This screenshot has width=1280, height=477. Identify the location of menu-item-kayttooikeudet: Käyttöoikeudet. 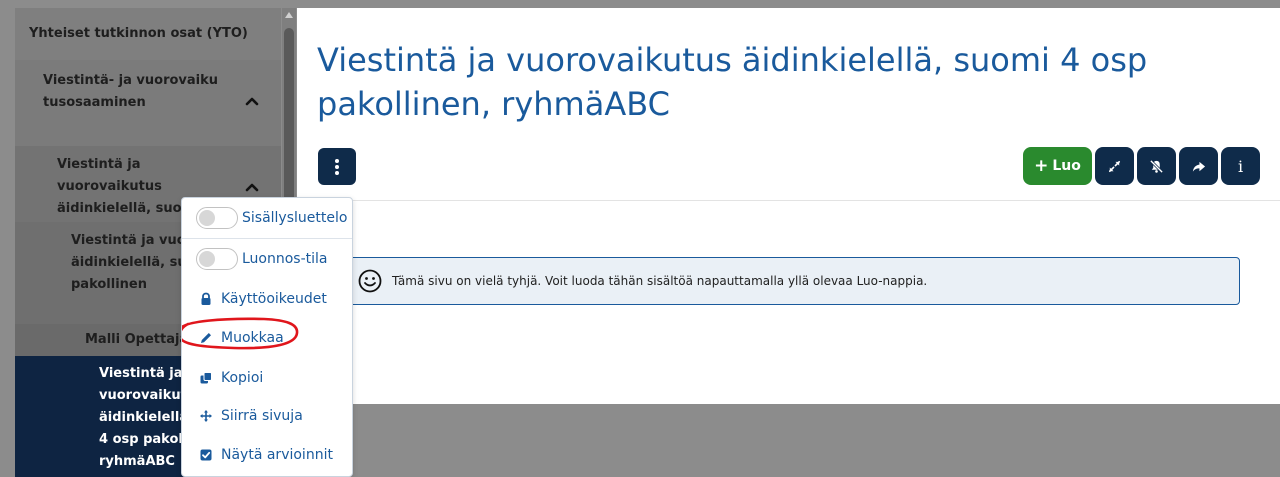
(267, 299).